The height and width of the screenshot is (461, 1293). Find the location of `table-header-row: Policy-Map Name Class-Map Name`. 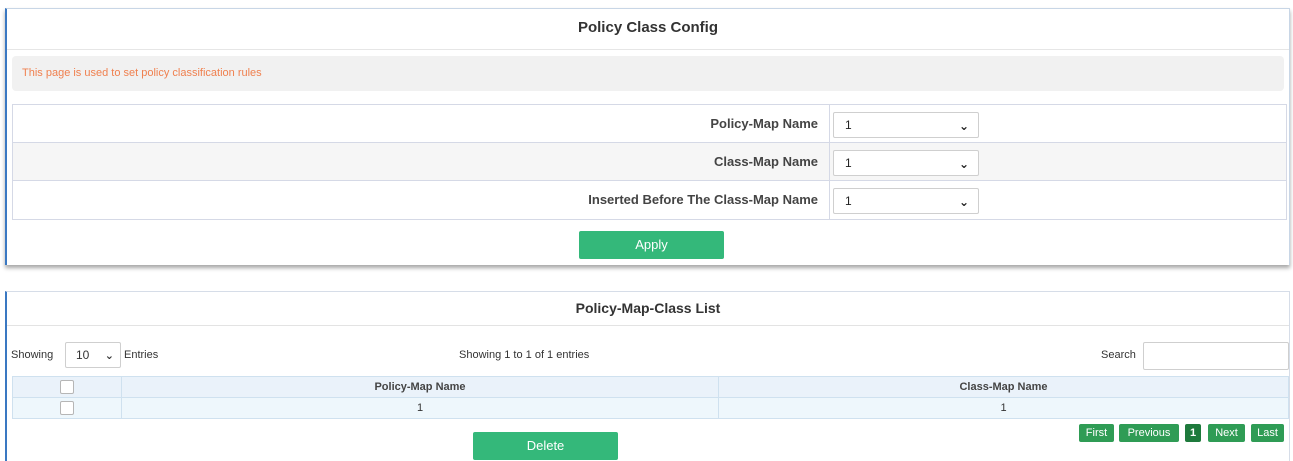

table-header-row: Policy-Map Name Class-Map Name is located at coordinates (650, 387).